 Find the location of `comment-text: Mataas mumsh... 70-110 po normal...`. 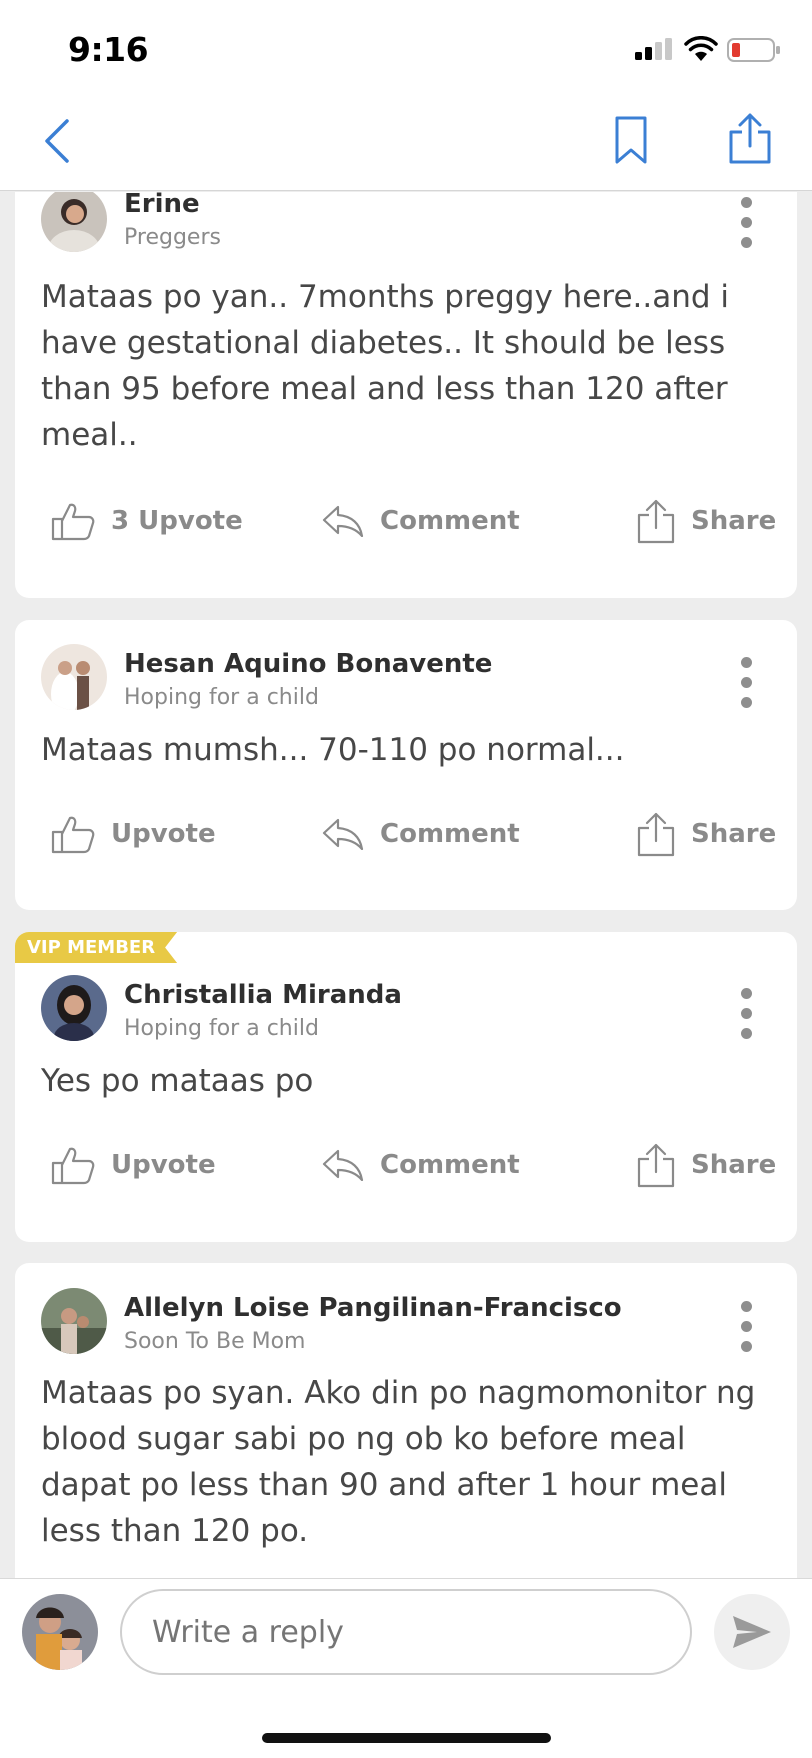

comment-text: Mataas mumsh... 70-110 po normal... is located at coordinates (333, 750).